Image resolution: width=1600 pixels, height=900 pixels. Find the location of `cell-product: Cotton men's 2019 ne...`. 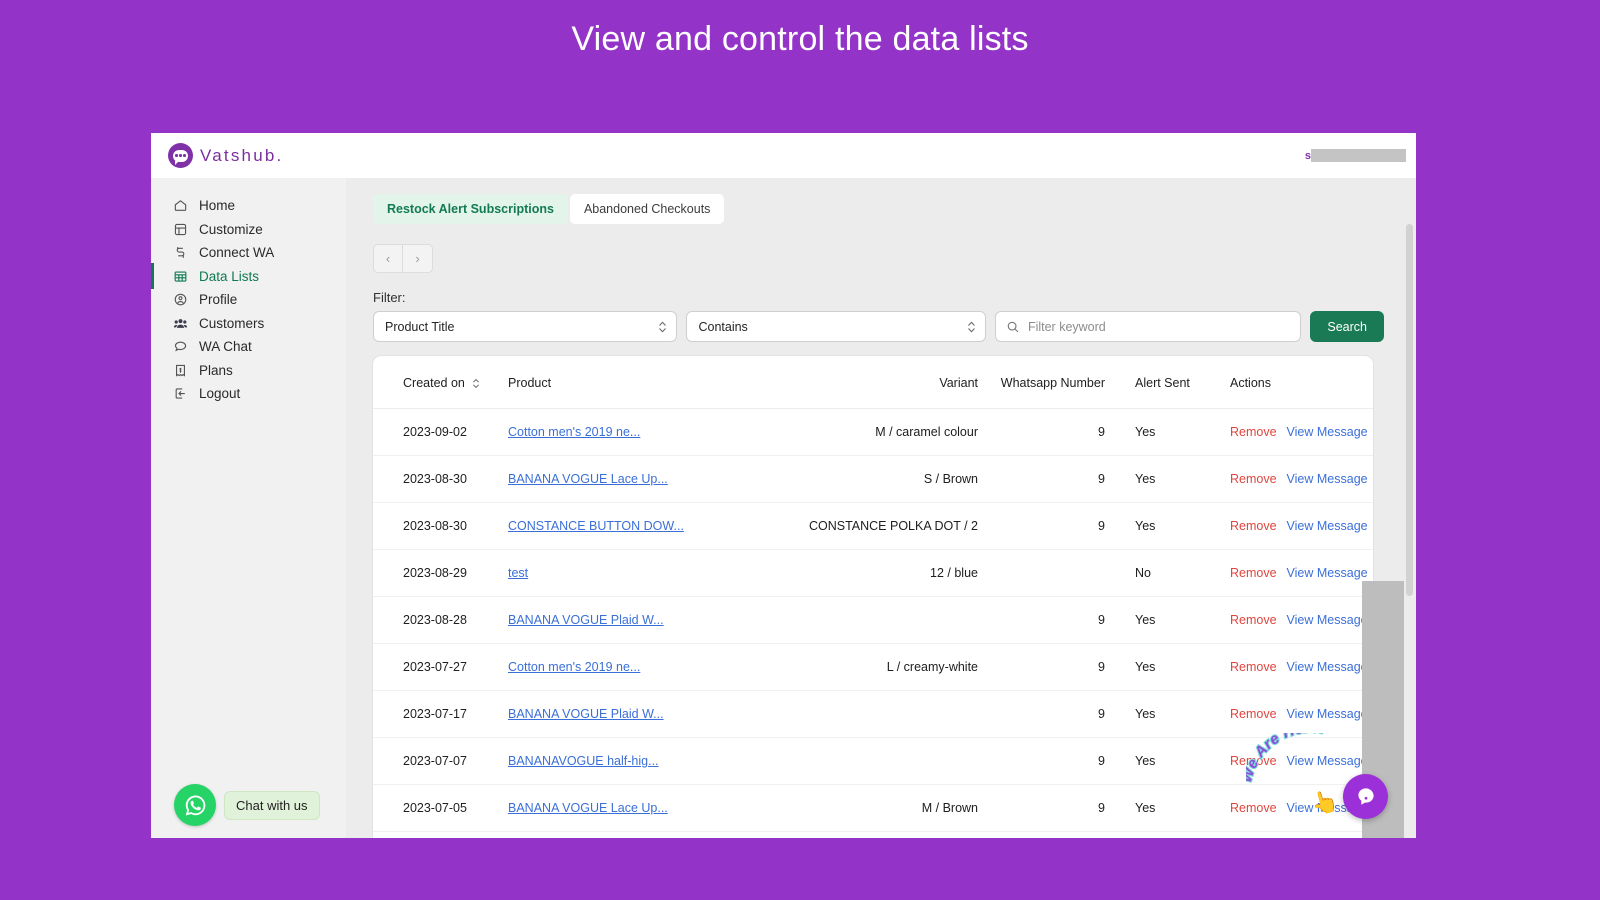

cell-product: Cotton men's 2019 ne... is located at coordinates (635, 667).